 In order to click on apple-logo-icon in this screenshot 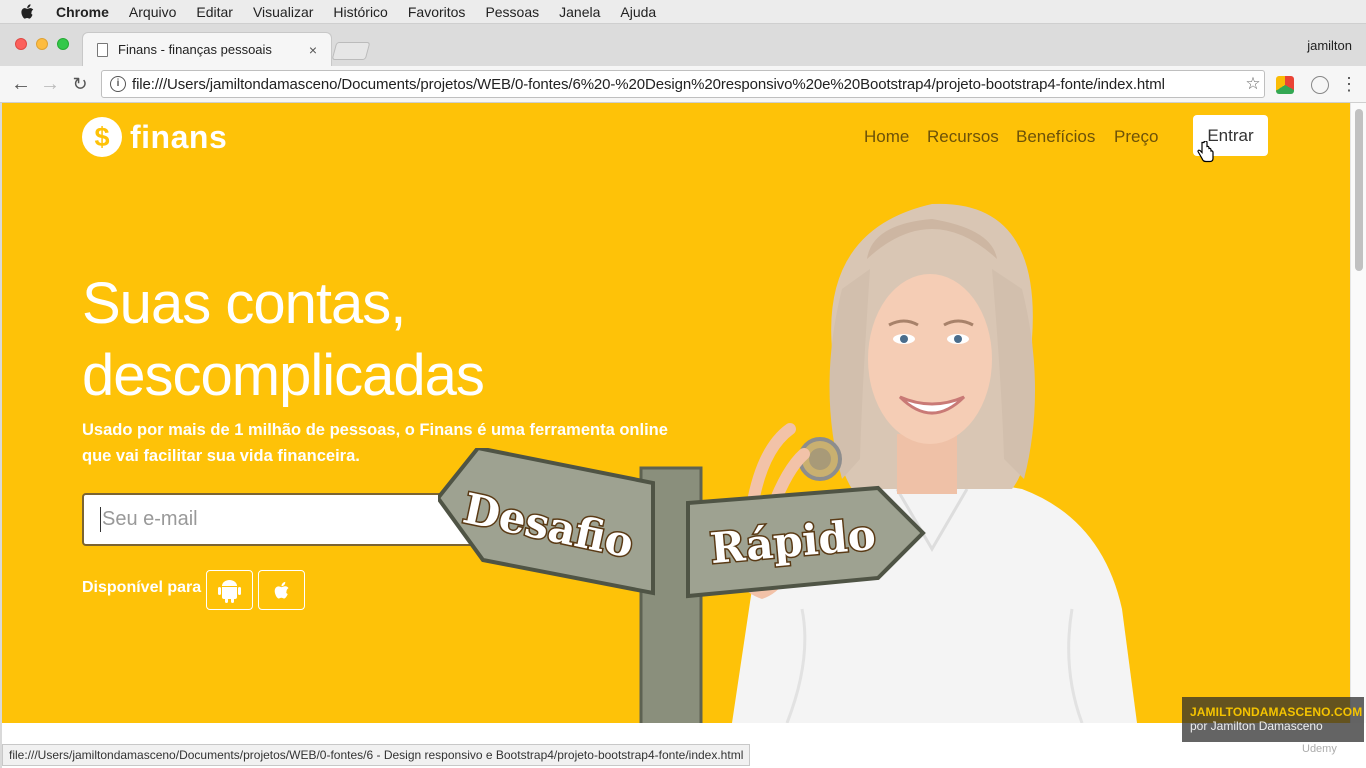, I will do `click(31, 12)`.